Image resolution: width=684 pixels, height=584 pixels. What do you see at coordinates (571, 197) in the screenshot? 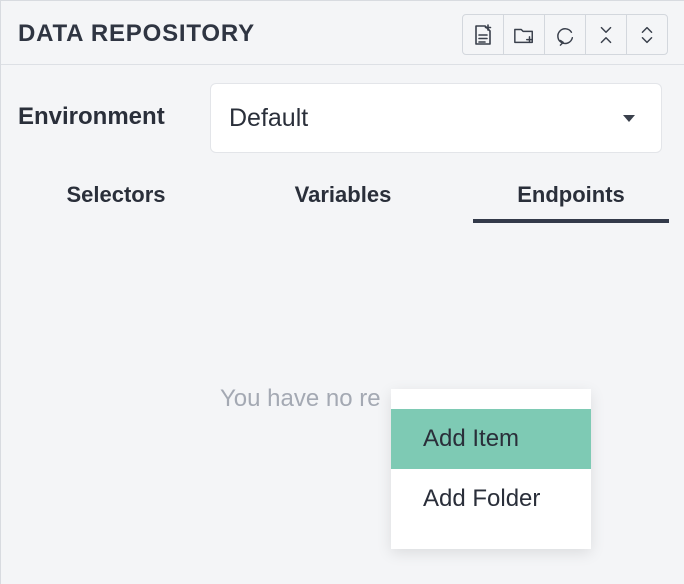
I see `tab-endpoints: Endpoints` at bounding box center [571, 197].